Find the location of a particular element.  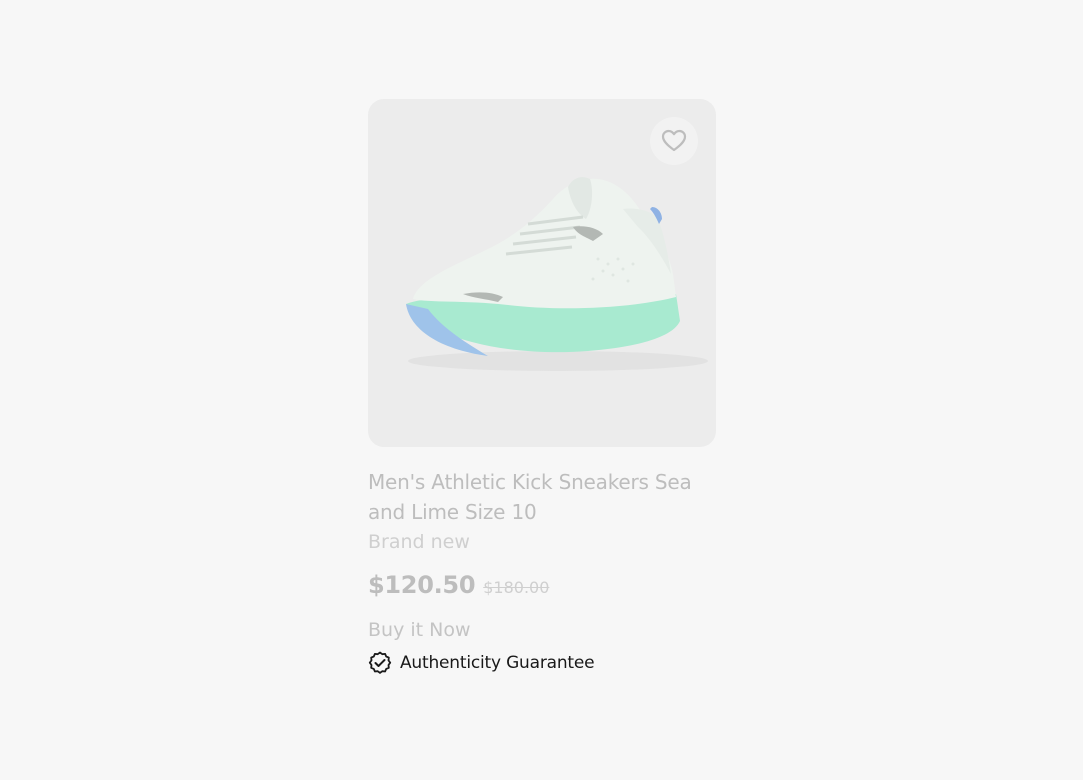

add-to-watchlist-button is located at coordinates (674, 141).